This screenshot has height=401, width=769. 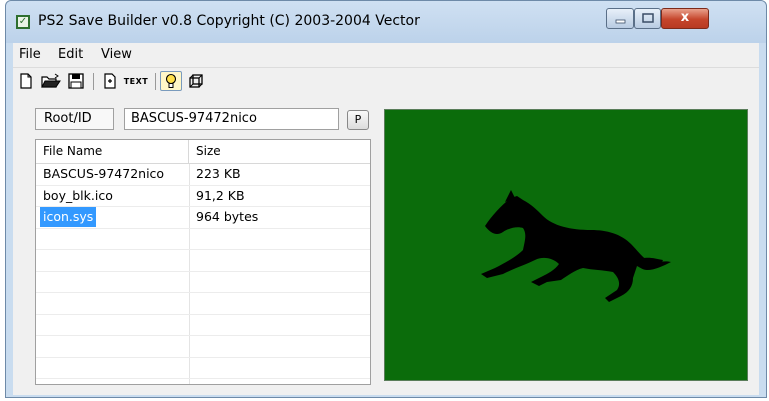 What do you see at coordinates (386, 55) in the screenshot?
I see `menu-bar: File Edit View` at bounding box center [386, 55].